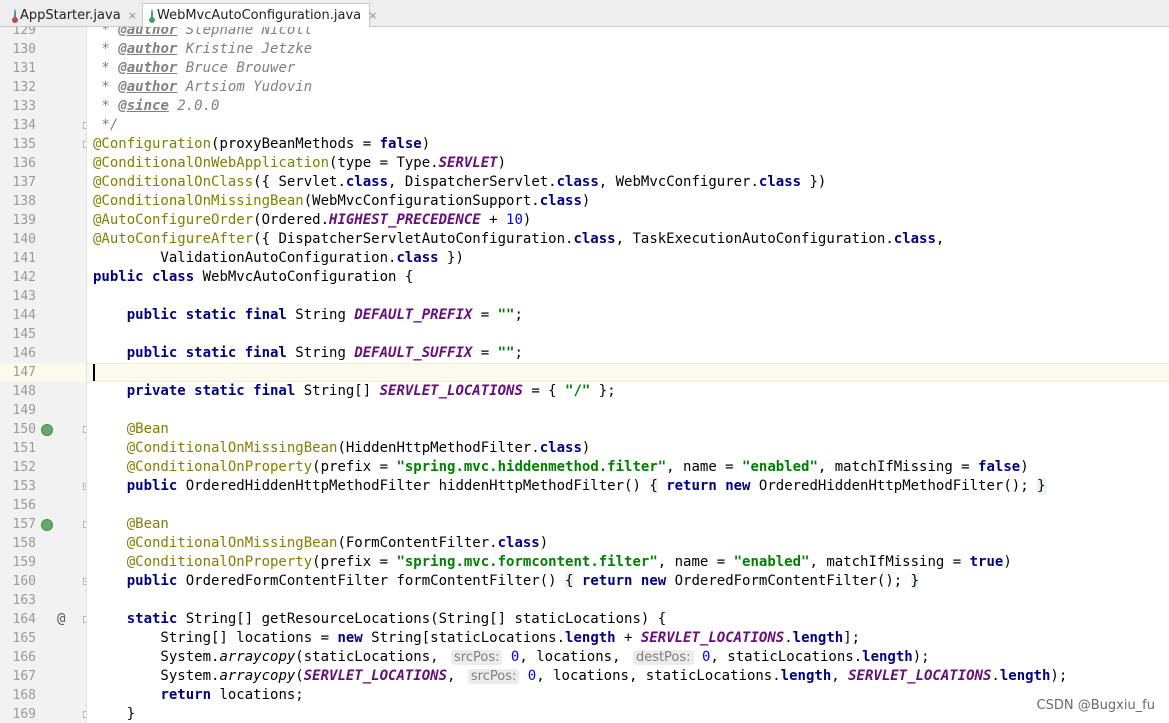  What do you see at coordinates (18, 676) in the screenshot?
I see `line-number: 167` at bounding box center [18, 676].